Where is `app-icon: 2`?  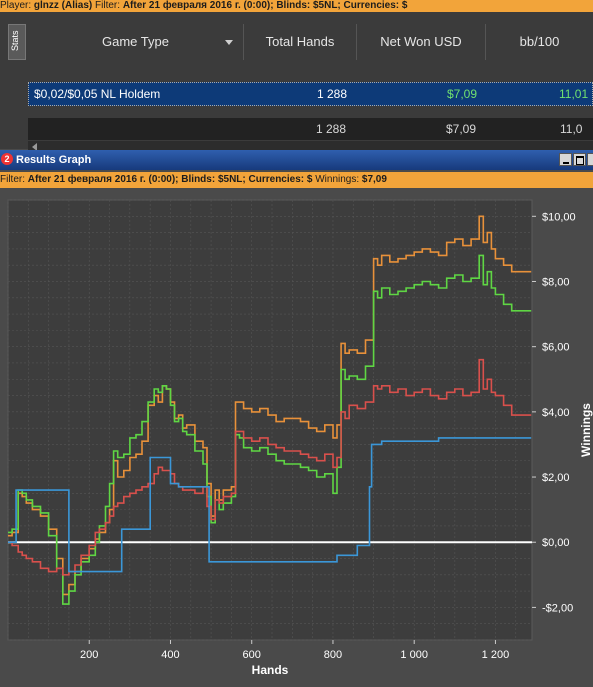 app-icon: 2 is located at coordinates (7, 159).